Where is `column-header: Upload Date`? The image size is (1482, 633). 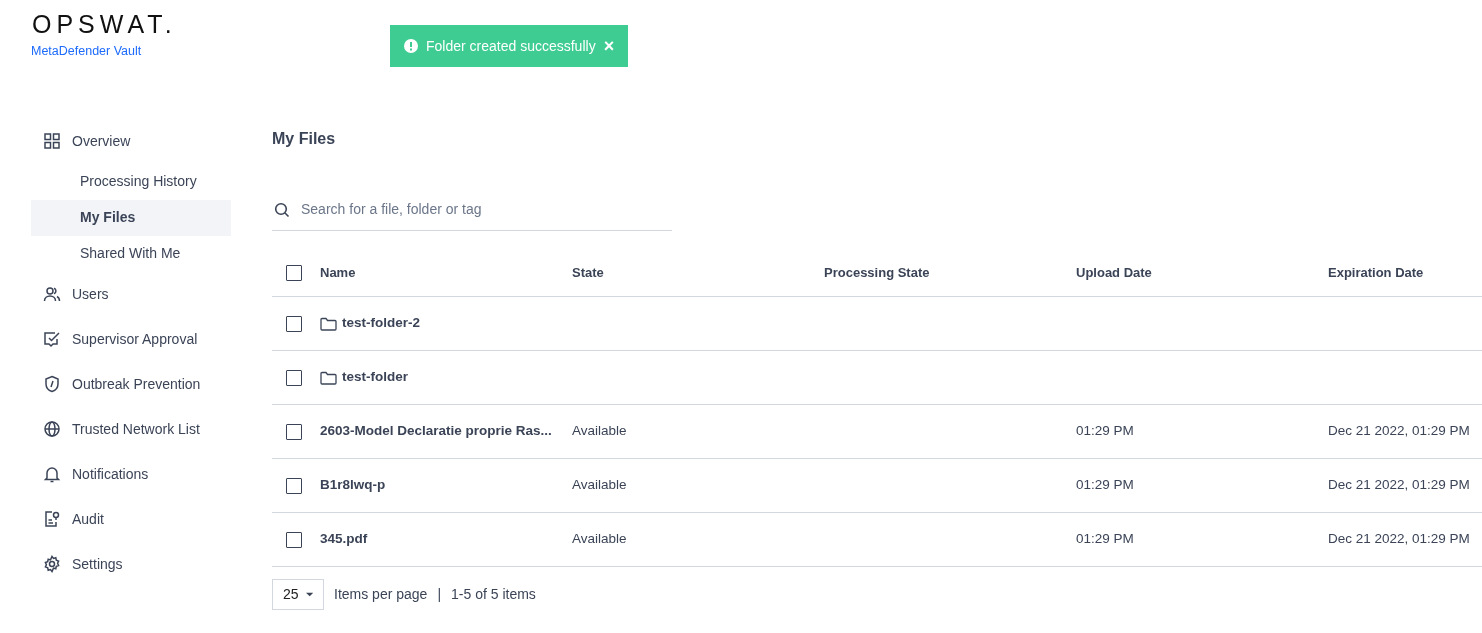 column-header: Upload Date is located at coordinates (1114, 273).